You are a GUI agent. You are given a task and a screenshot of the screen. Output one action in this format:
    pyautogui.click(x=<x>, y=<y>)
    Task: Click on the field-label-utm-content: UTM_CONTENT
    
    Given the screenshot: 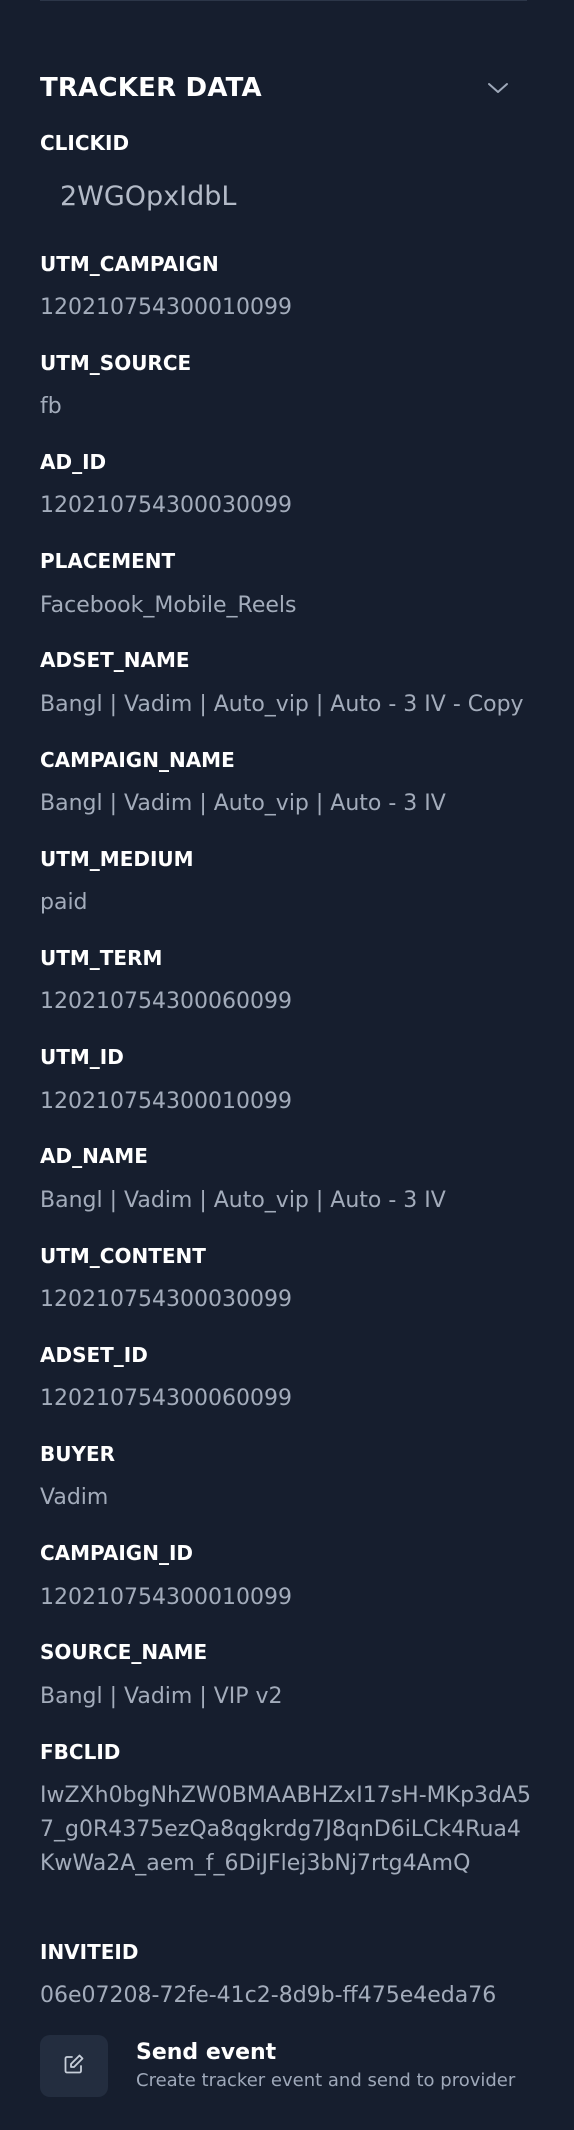 What is the action you would take?
    pyautogui.click(x=123, y=1256)
    